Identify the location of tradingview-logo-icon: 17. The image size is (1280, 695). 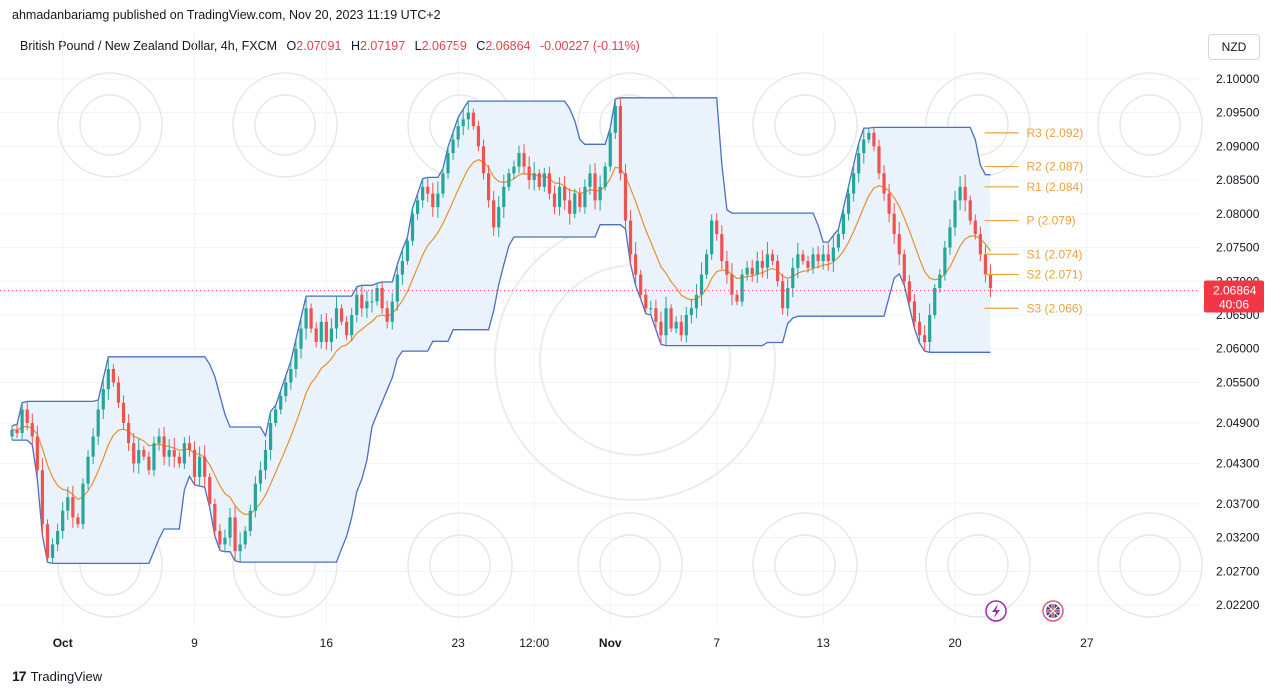
(19, 676).